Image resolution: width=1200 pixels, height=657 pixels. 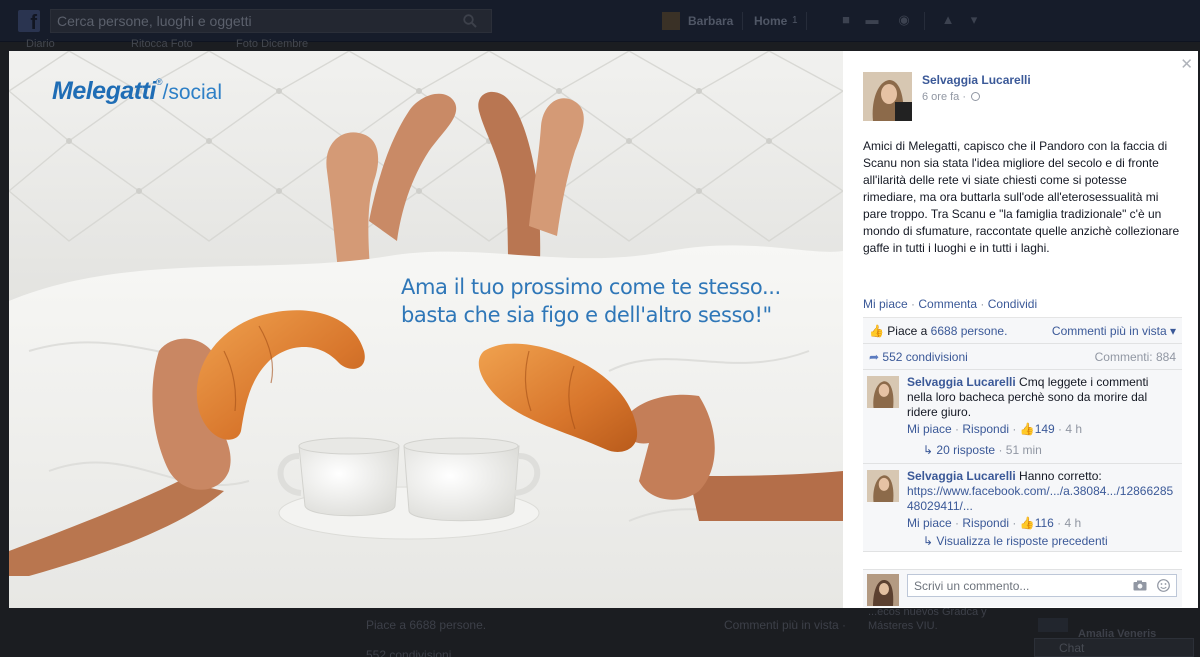 What do you see at coordinates (976, 80) in the screenshot?
I see `post-author-name: Selvaggia Lucarelli` at bounding box center [976, 80].